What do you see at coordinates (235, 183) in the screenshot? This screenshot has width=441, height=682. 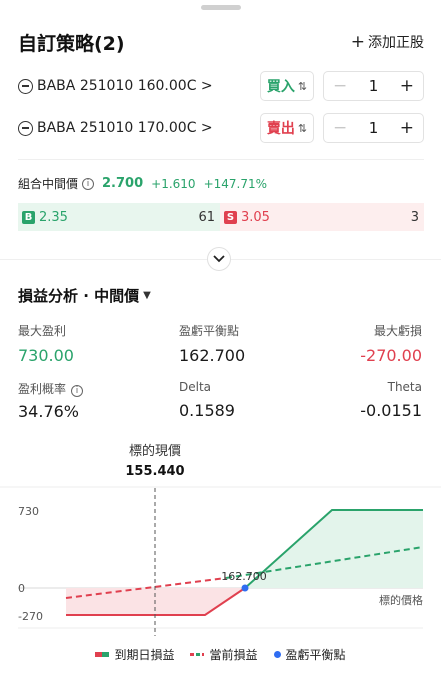 I see `combo-change-pct: +147.71%` at bounding box center [235, 183].